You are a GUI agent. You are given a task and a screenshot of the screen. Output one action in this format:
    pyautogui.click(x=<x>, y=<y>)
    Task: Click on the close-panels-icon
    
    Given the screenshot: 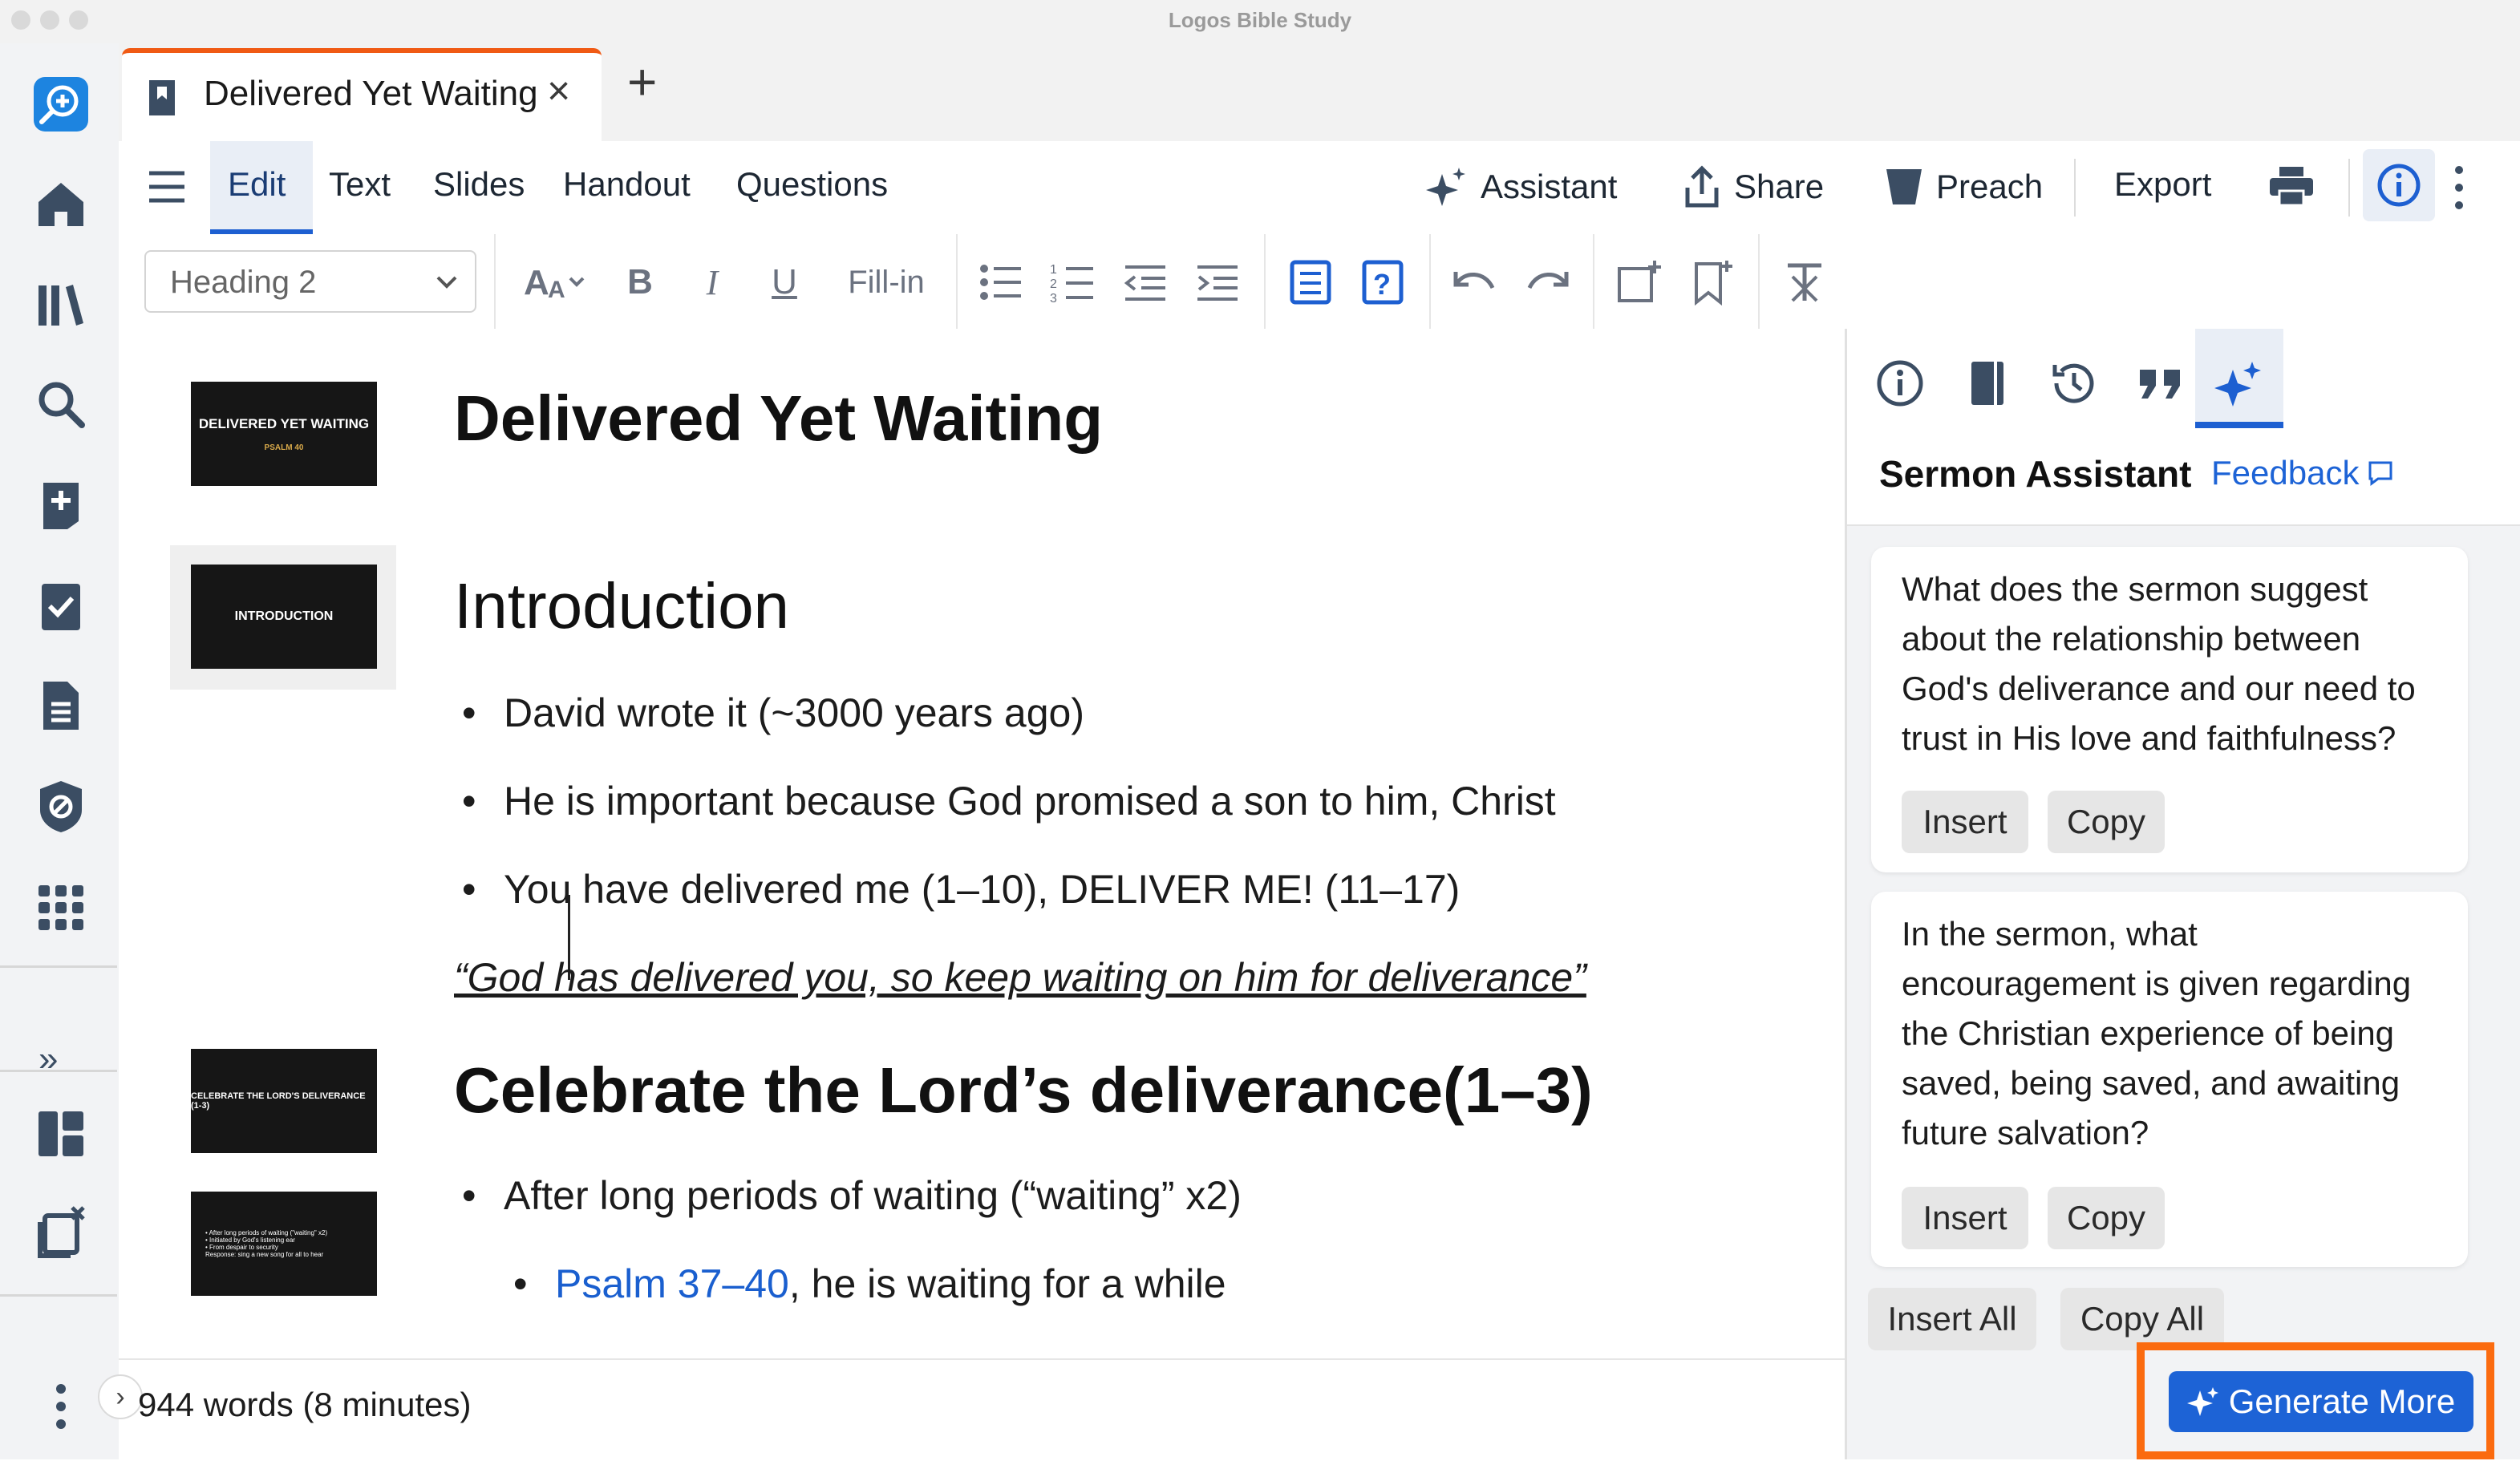 What is the action you would take?
    pyautogui.click(x=61, y=1232)
    